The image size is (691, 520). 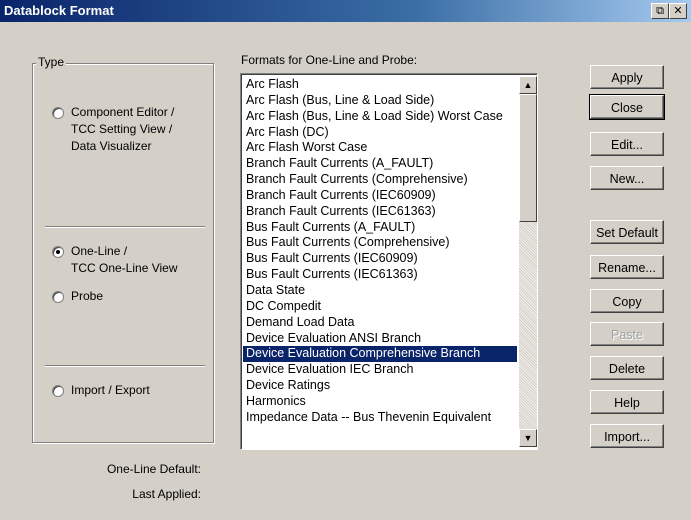 I want to click on format-list-item: Device Evaluation IEC Branch, so click(x=380, y=370).